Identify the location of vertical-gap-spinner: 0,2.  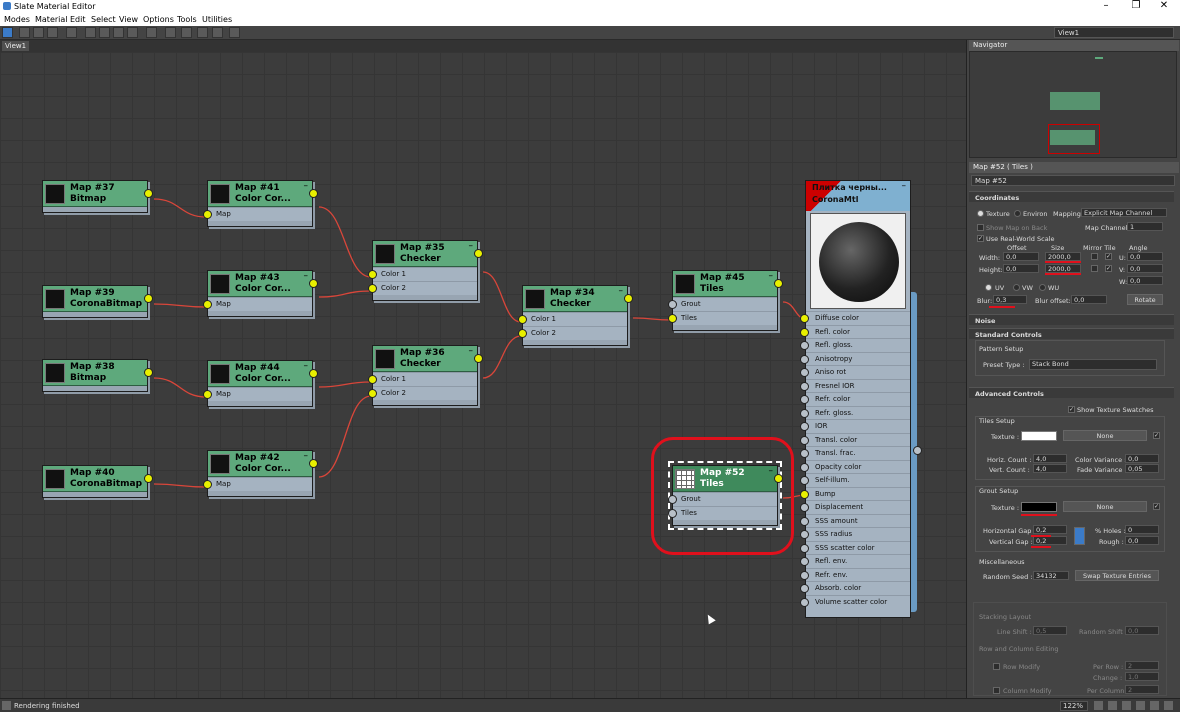
(1050, 540).